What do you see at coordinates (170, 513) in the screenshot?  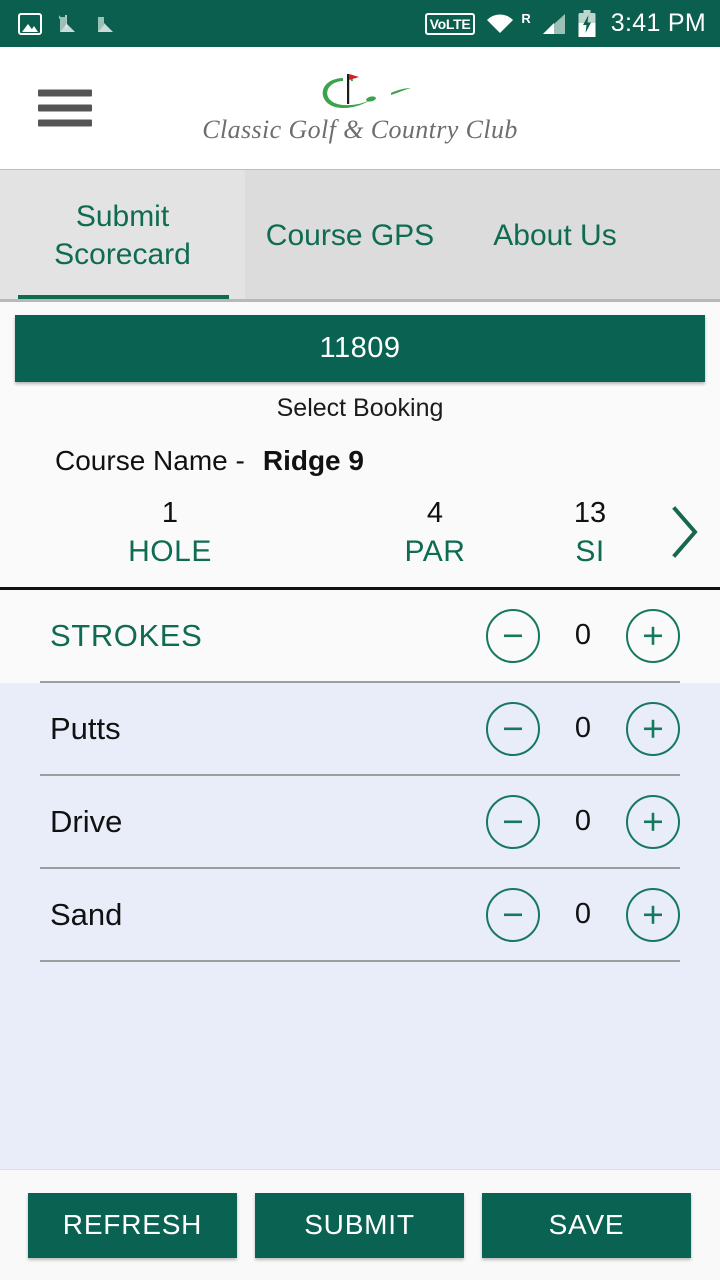 I see `hole-number-value: 1` at bounding box center [170, 513].